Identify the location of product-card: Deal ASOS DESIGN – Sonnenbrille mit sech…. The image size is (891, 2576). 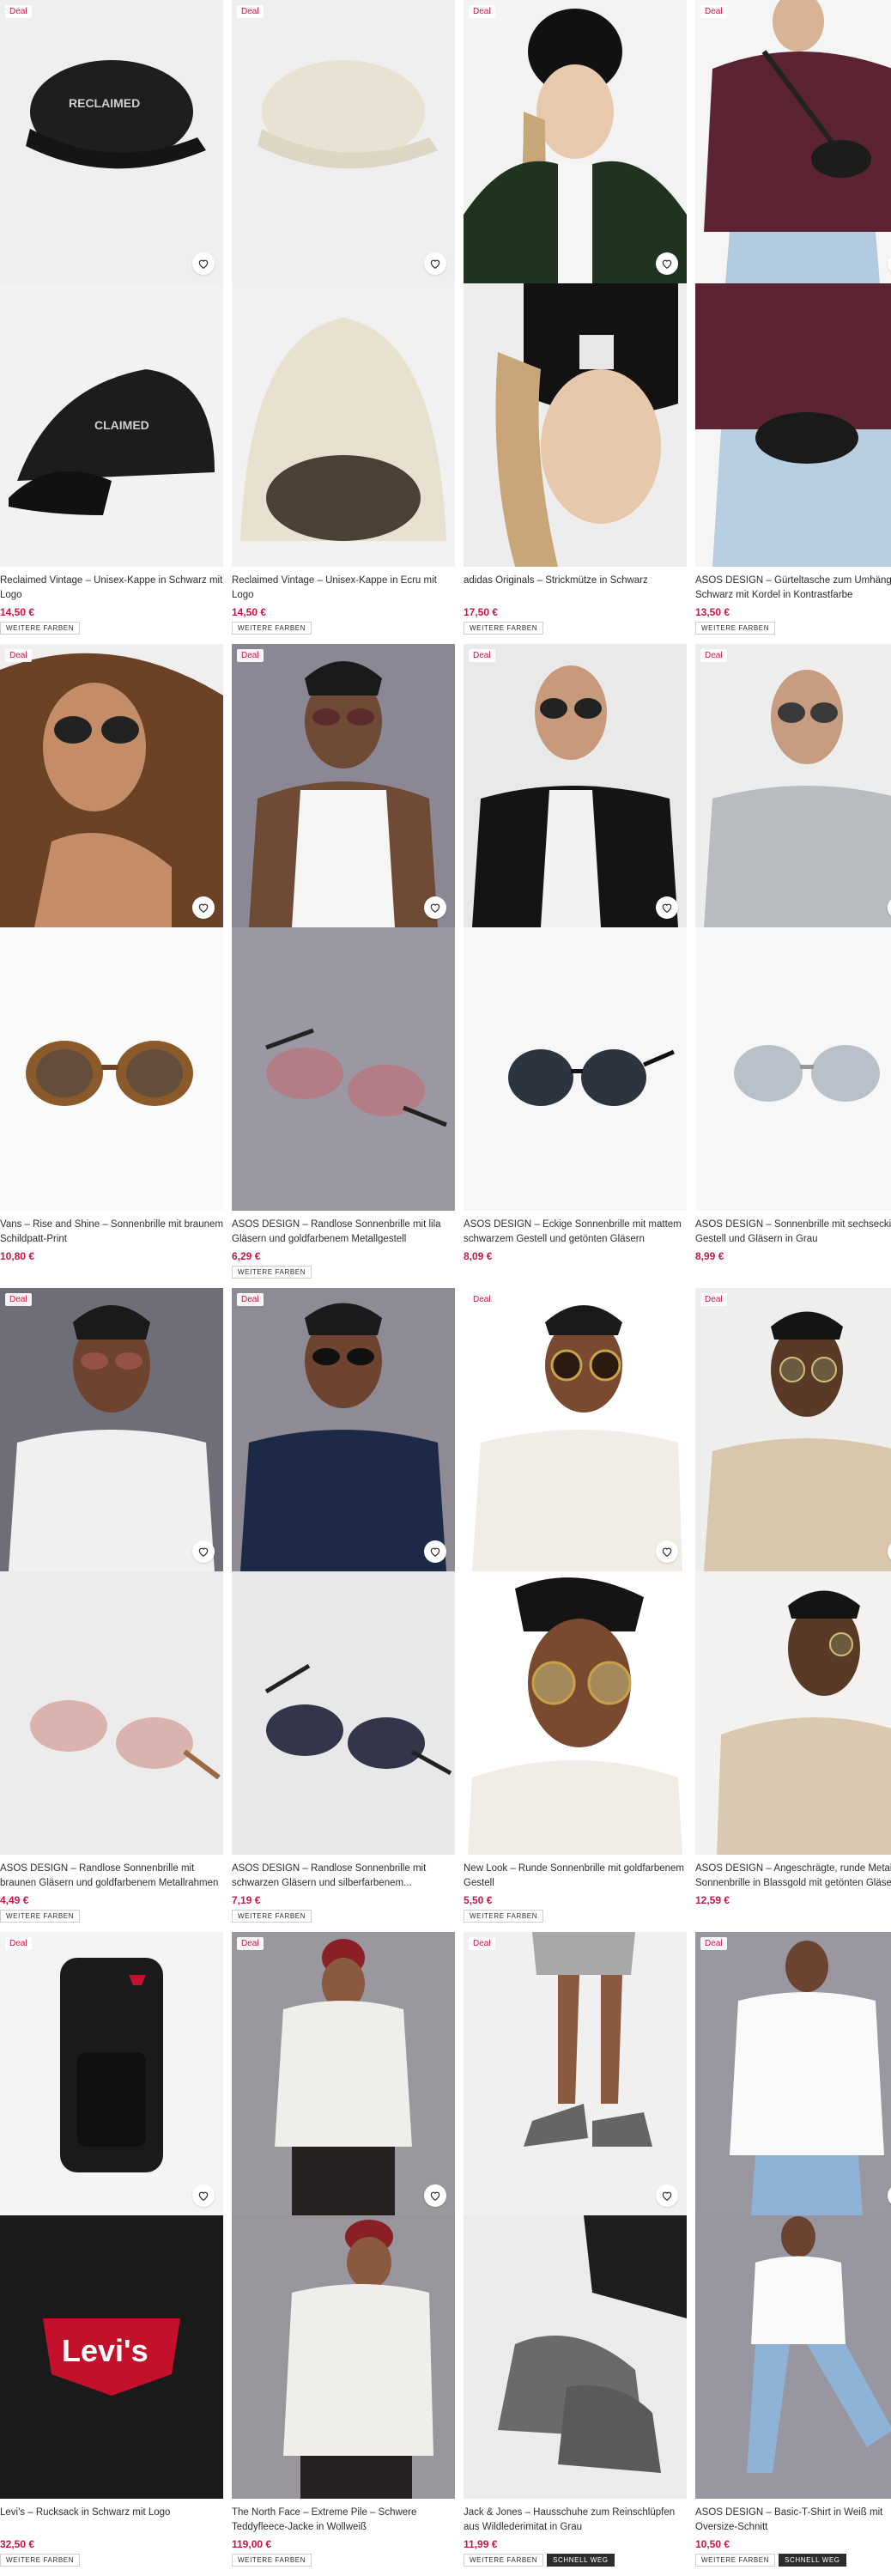
(793, 953).